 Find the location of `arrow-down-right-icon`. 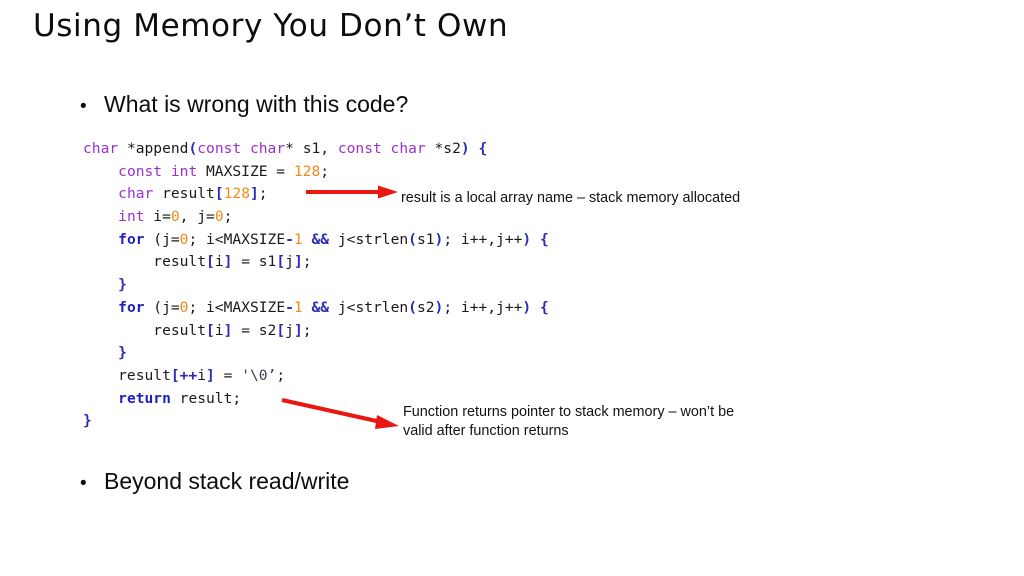

arrow-down-right-icon is located at coordinates (340, 413).